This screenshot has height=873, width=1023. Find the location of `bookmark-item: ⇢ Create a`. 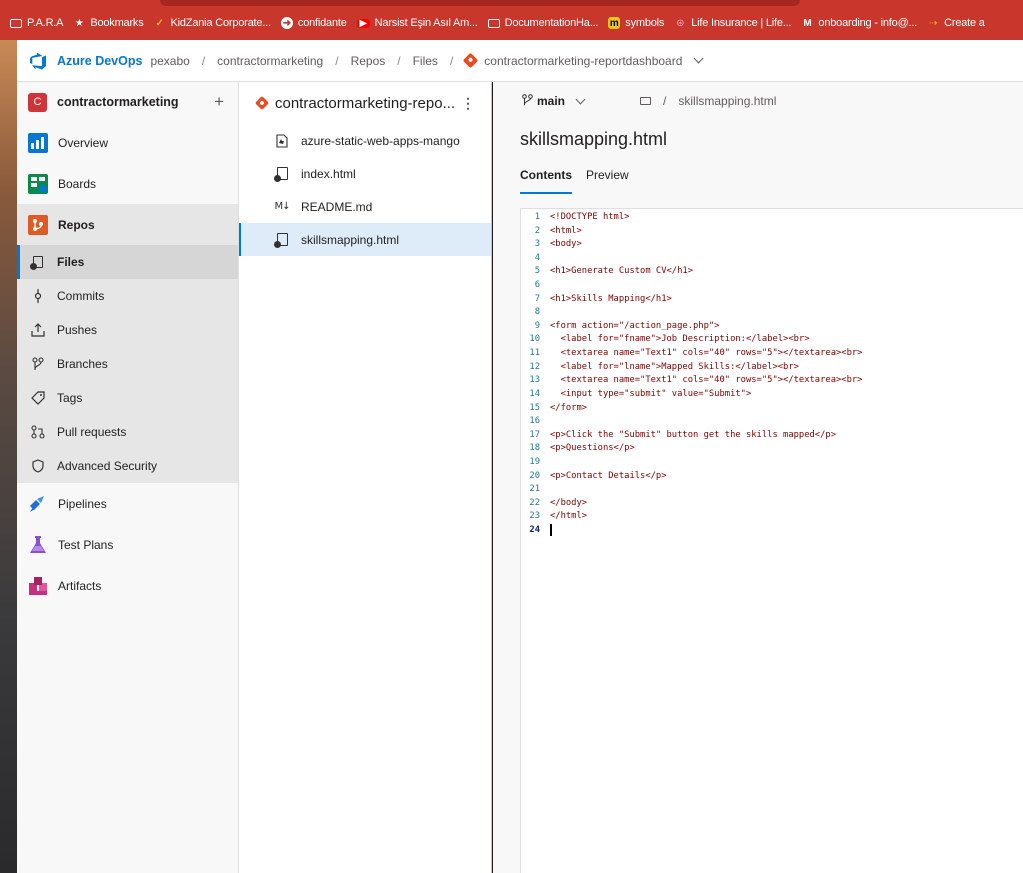

bookmark-item: ⇢ Create a is located at coordinates (956, 23).